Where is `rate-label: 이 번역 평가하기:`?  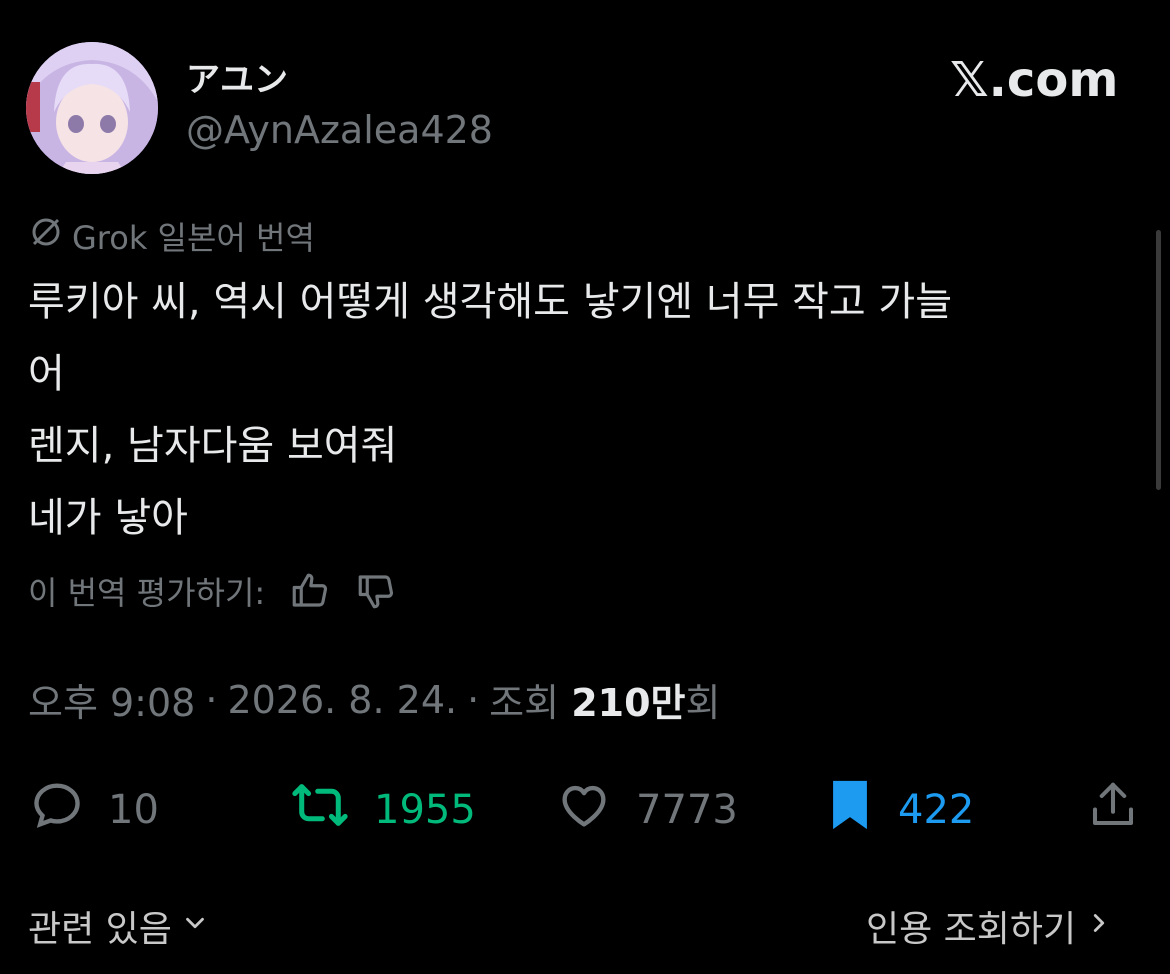 rate-label: 이 번역 평가하기: is located at coordinates (147, 593).